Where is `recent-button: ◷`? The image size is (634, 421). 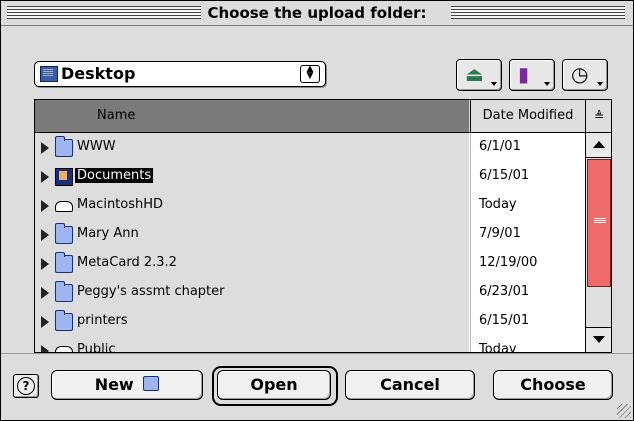
recent-button: ◷ is located at coordinates (585, 75).